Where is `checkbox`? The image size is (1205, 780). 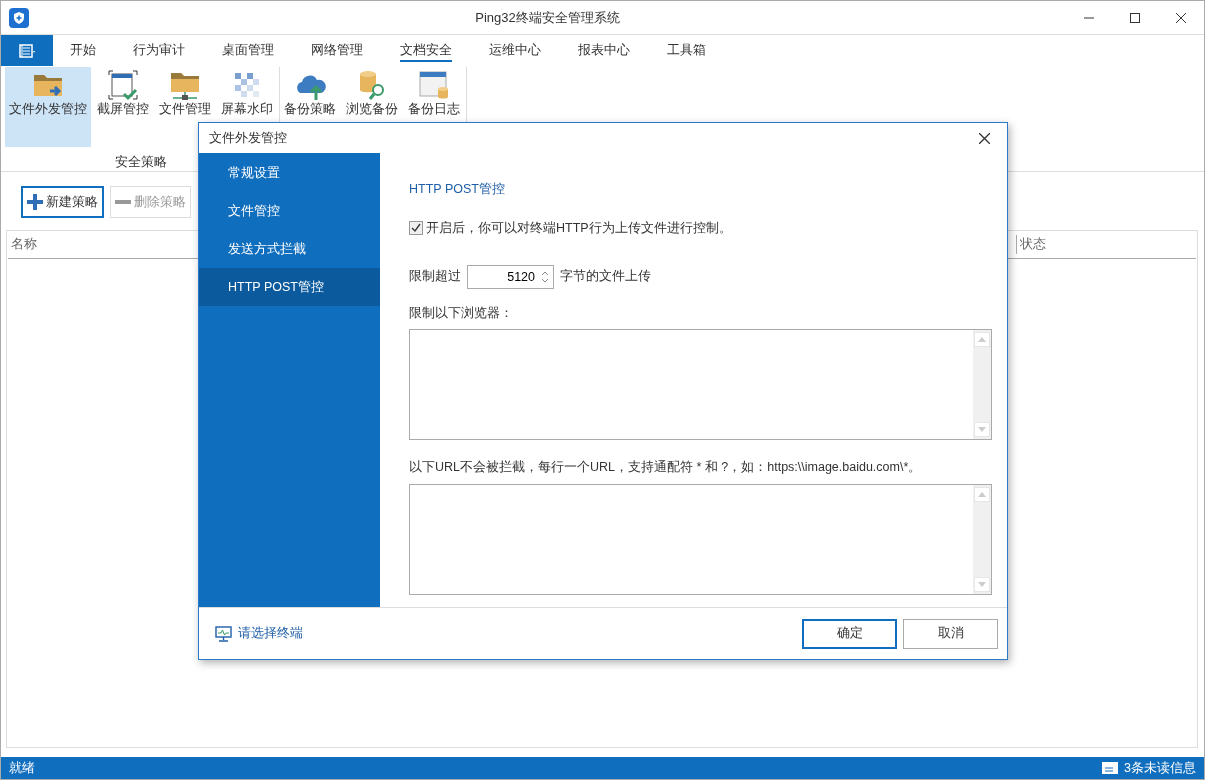
checkbox is located at coordinates (416, 228).